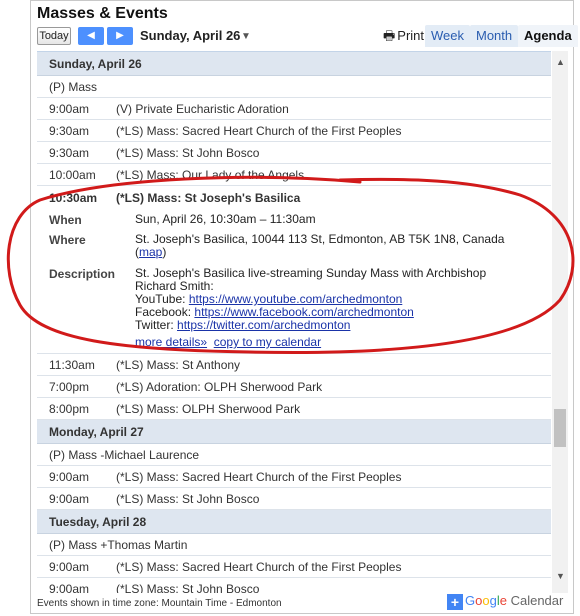 This screenshot has width=580, height=616. I want to click on today-button: Today, so click(54, 36).